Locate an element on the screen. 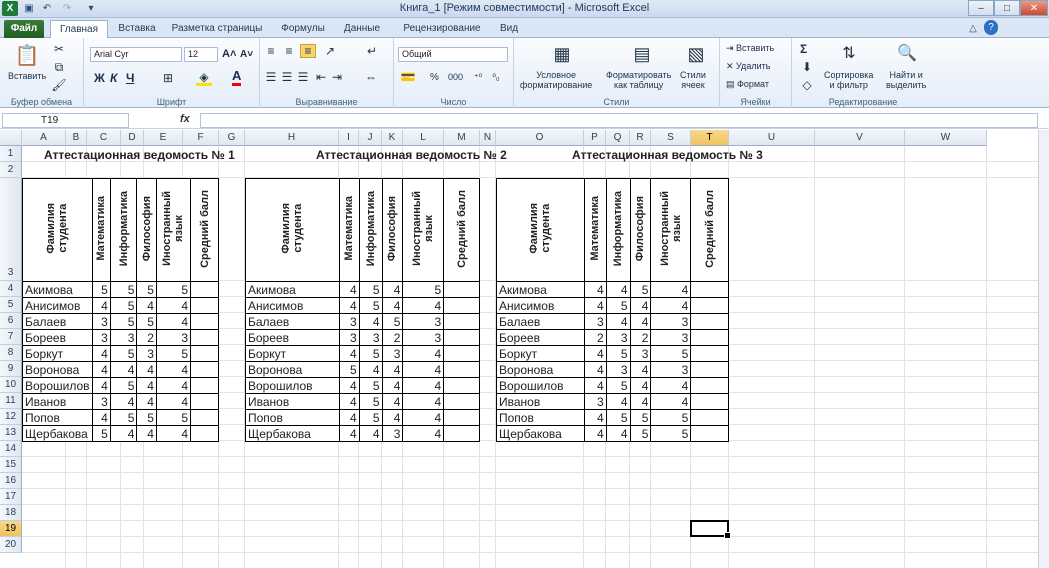 The width and height of the screenshot is (1049, 568). delete-cells-button: ✕ Удалить is located at coordinates (748, 66).